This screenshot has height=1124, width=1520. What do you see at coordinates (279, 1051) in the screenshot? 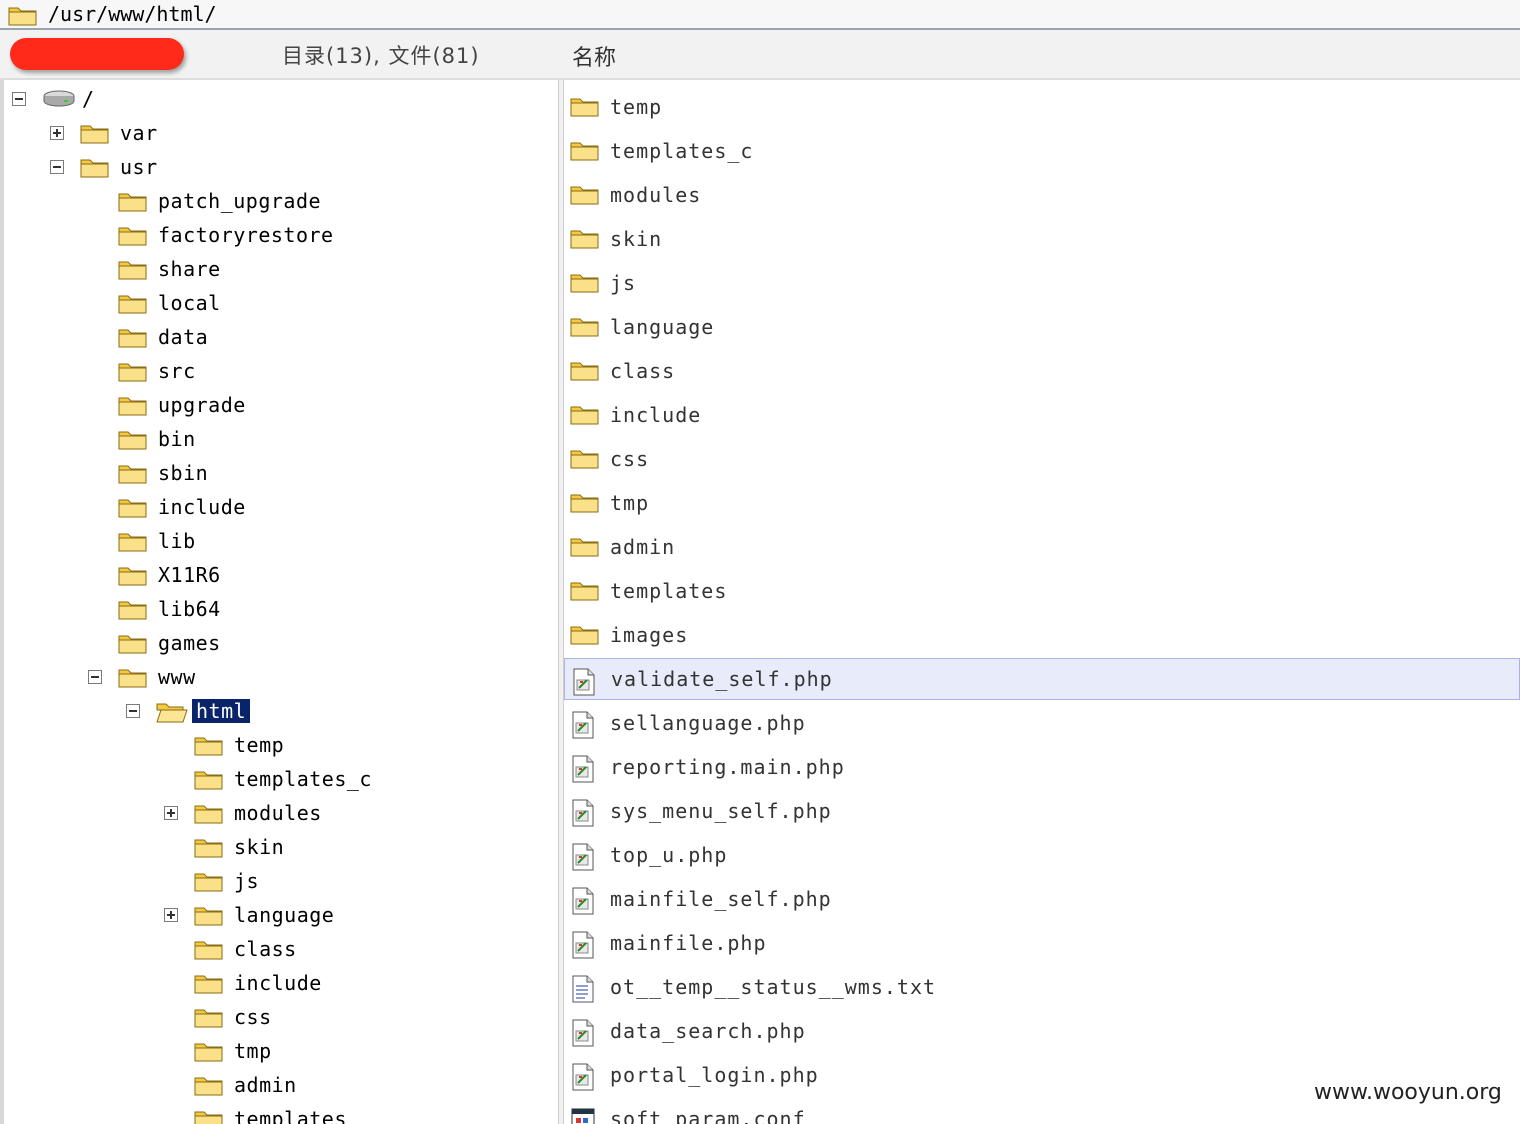
I see `tree-item: tmp` at bounding box center [279, 1051].